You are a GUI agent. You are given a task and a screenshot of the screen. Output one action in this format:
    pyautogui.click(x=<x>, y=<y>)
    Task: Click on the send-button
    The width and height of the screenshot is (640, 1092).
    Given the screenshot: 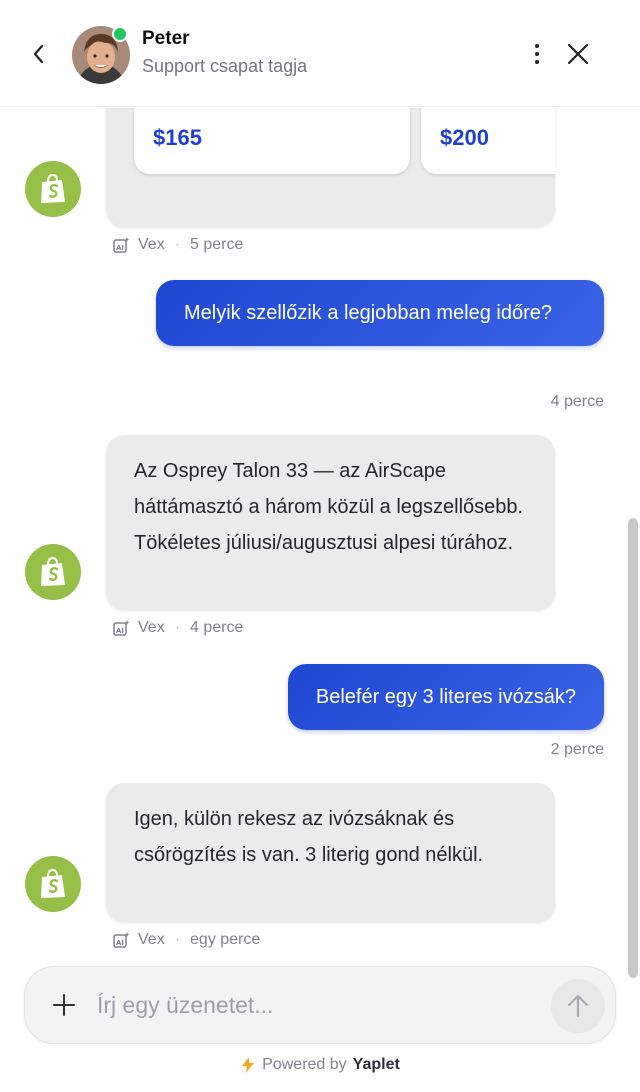 What is the action you would take?
    pyautogui.click(x=578, y=1006)
    